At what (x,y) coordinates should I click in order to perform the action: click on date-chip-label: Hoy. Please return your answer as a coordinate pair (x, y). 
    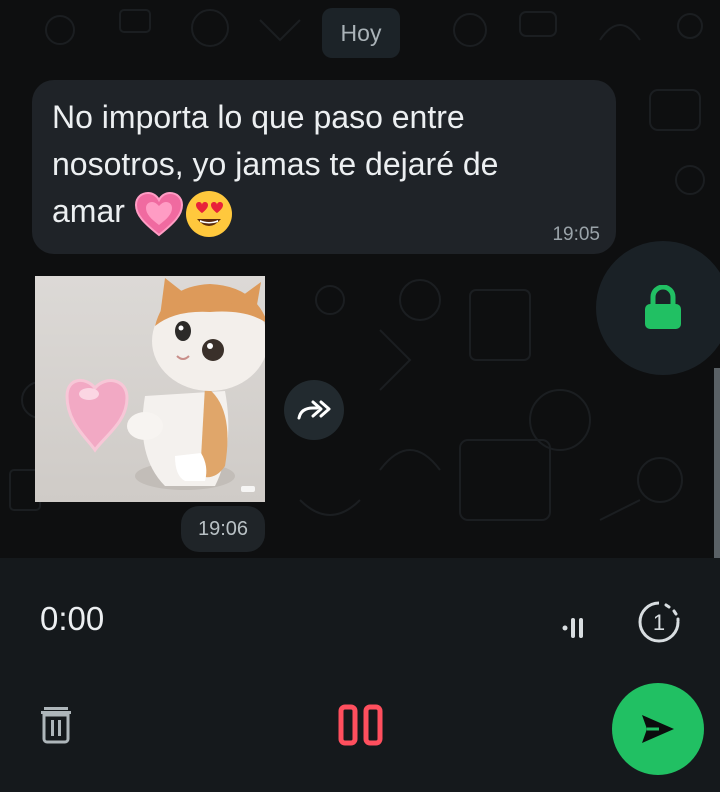
    Looking at the image, I should click on (361, 32).